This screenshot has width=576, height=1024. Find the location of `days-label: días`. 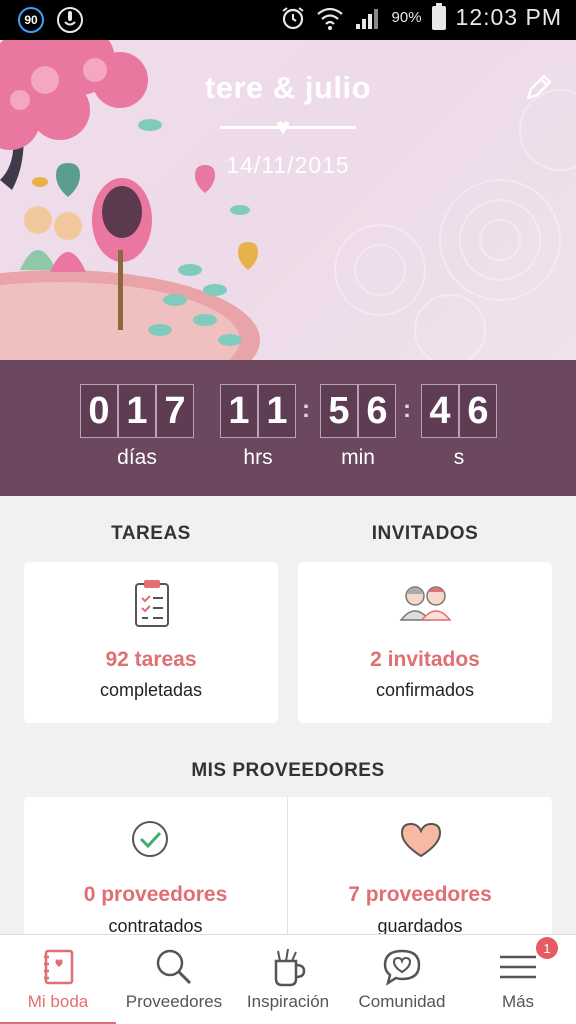

days-label: días is located at coordinates (137, 457).